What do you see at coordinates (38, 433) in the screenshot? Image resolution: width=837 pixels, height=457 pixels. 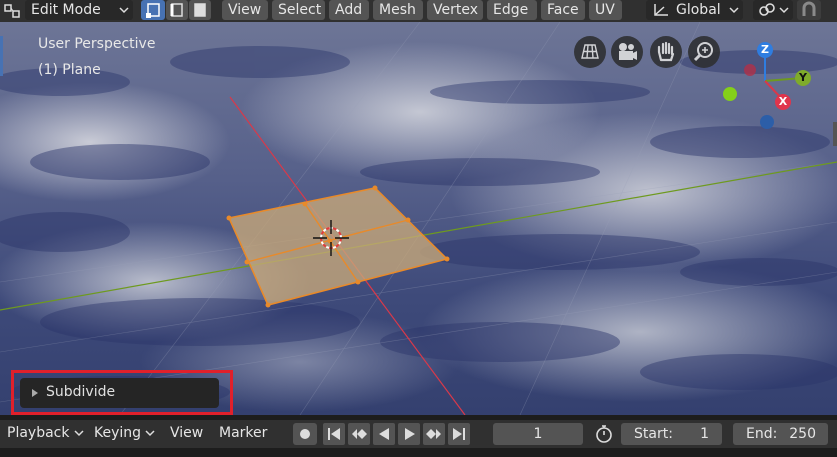 I see `playback-label: Playback` at bounding box center [38, 433].